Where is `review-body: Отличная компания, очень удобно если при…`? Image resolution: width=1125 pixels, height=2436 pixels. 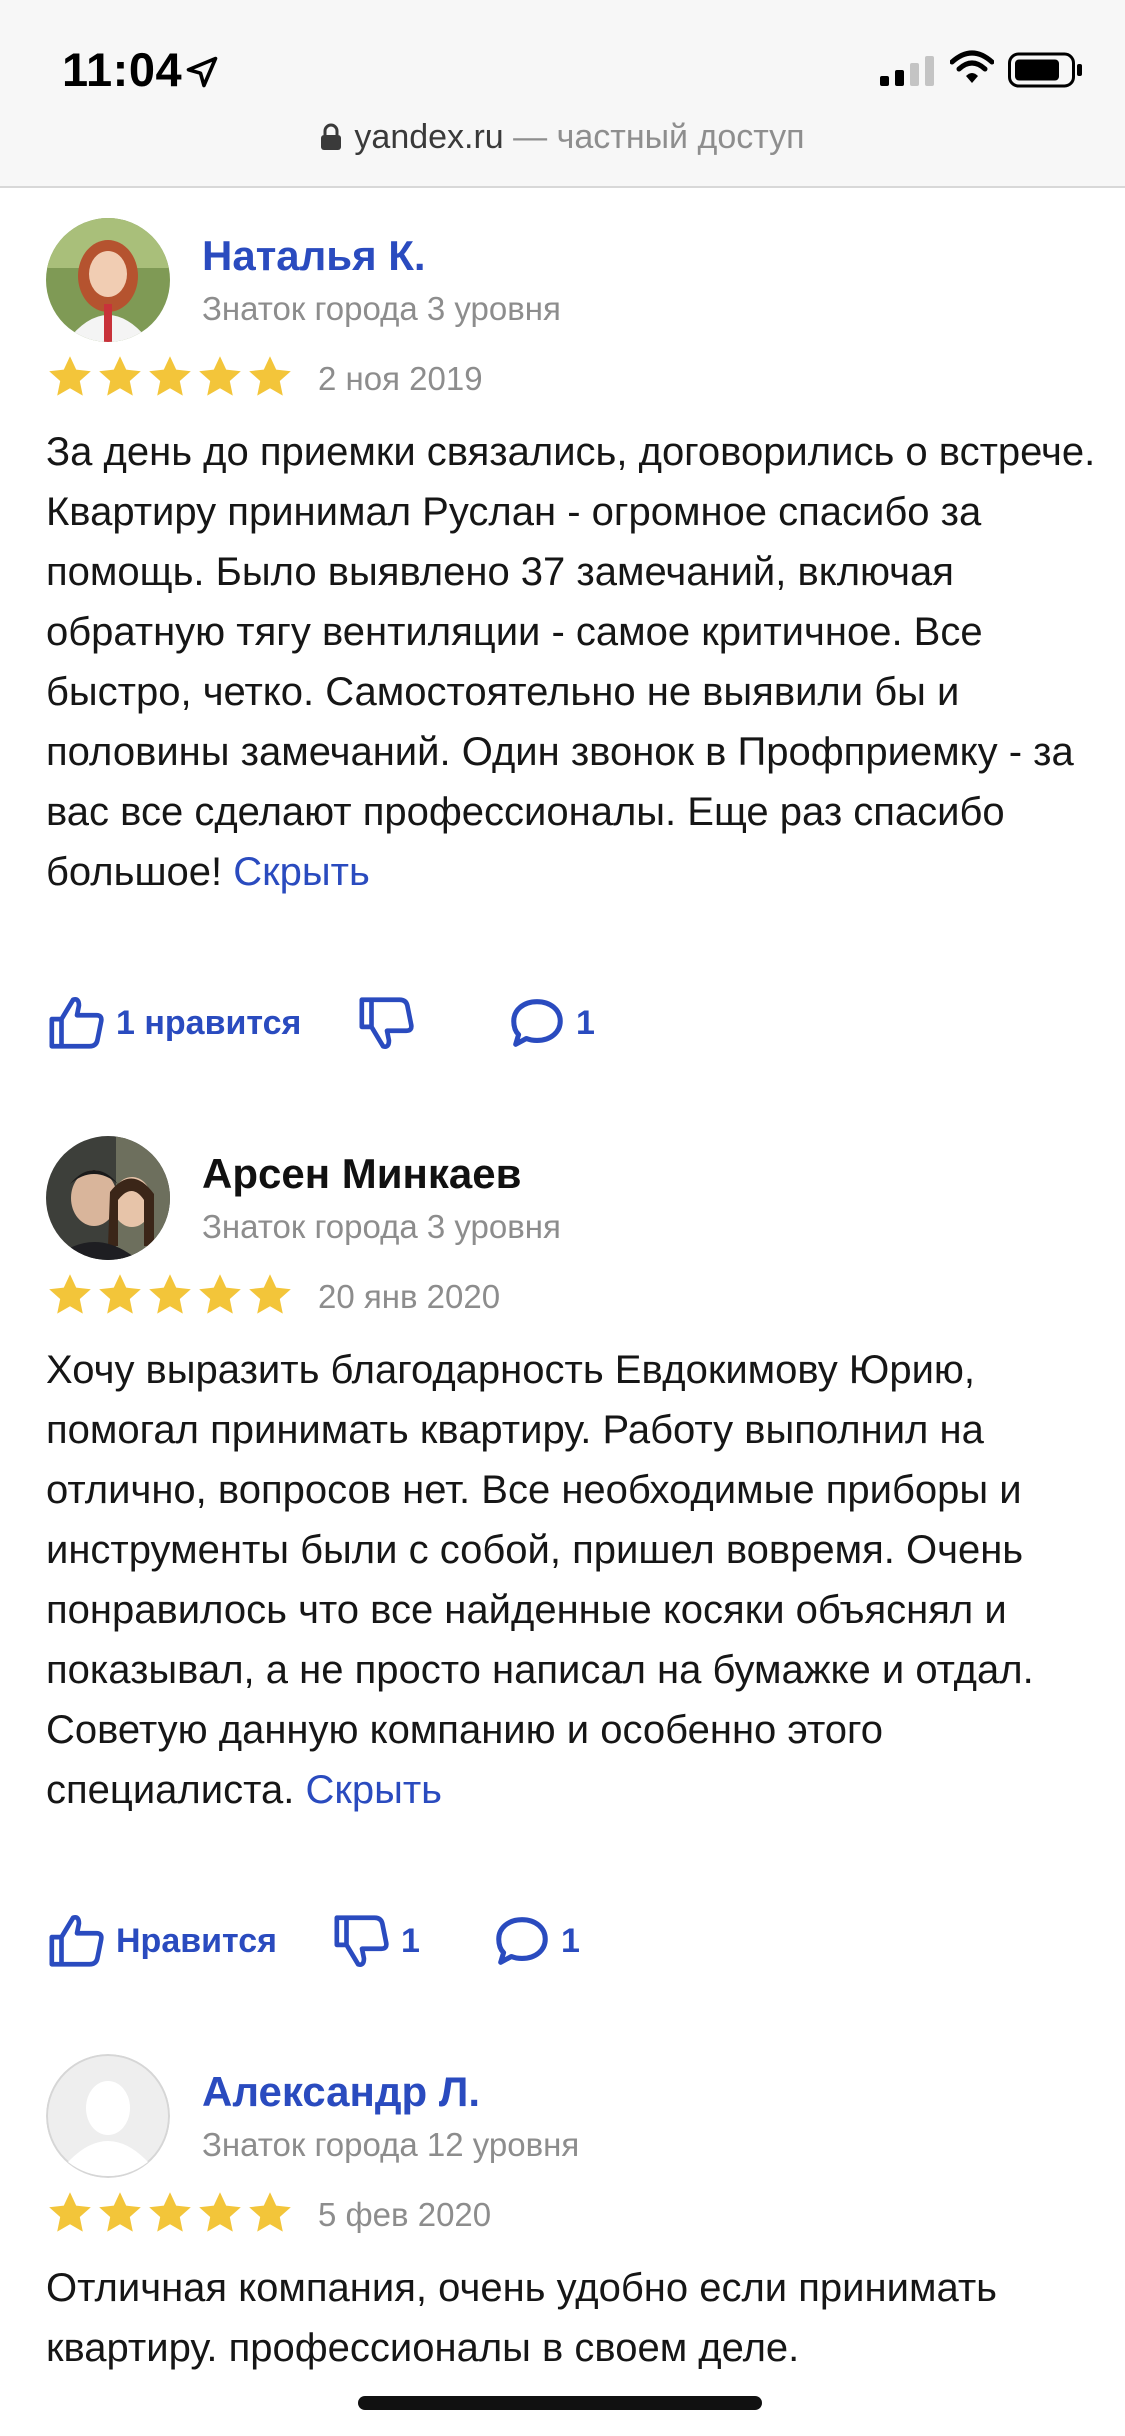
review-body: Отличная компания, очень удобно если при… is located at coordinates (521, 2318).